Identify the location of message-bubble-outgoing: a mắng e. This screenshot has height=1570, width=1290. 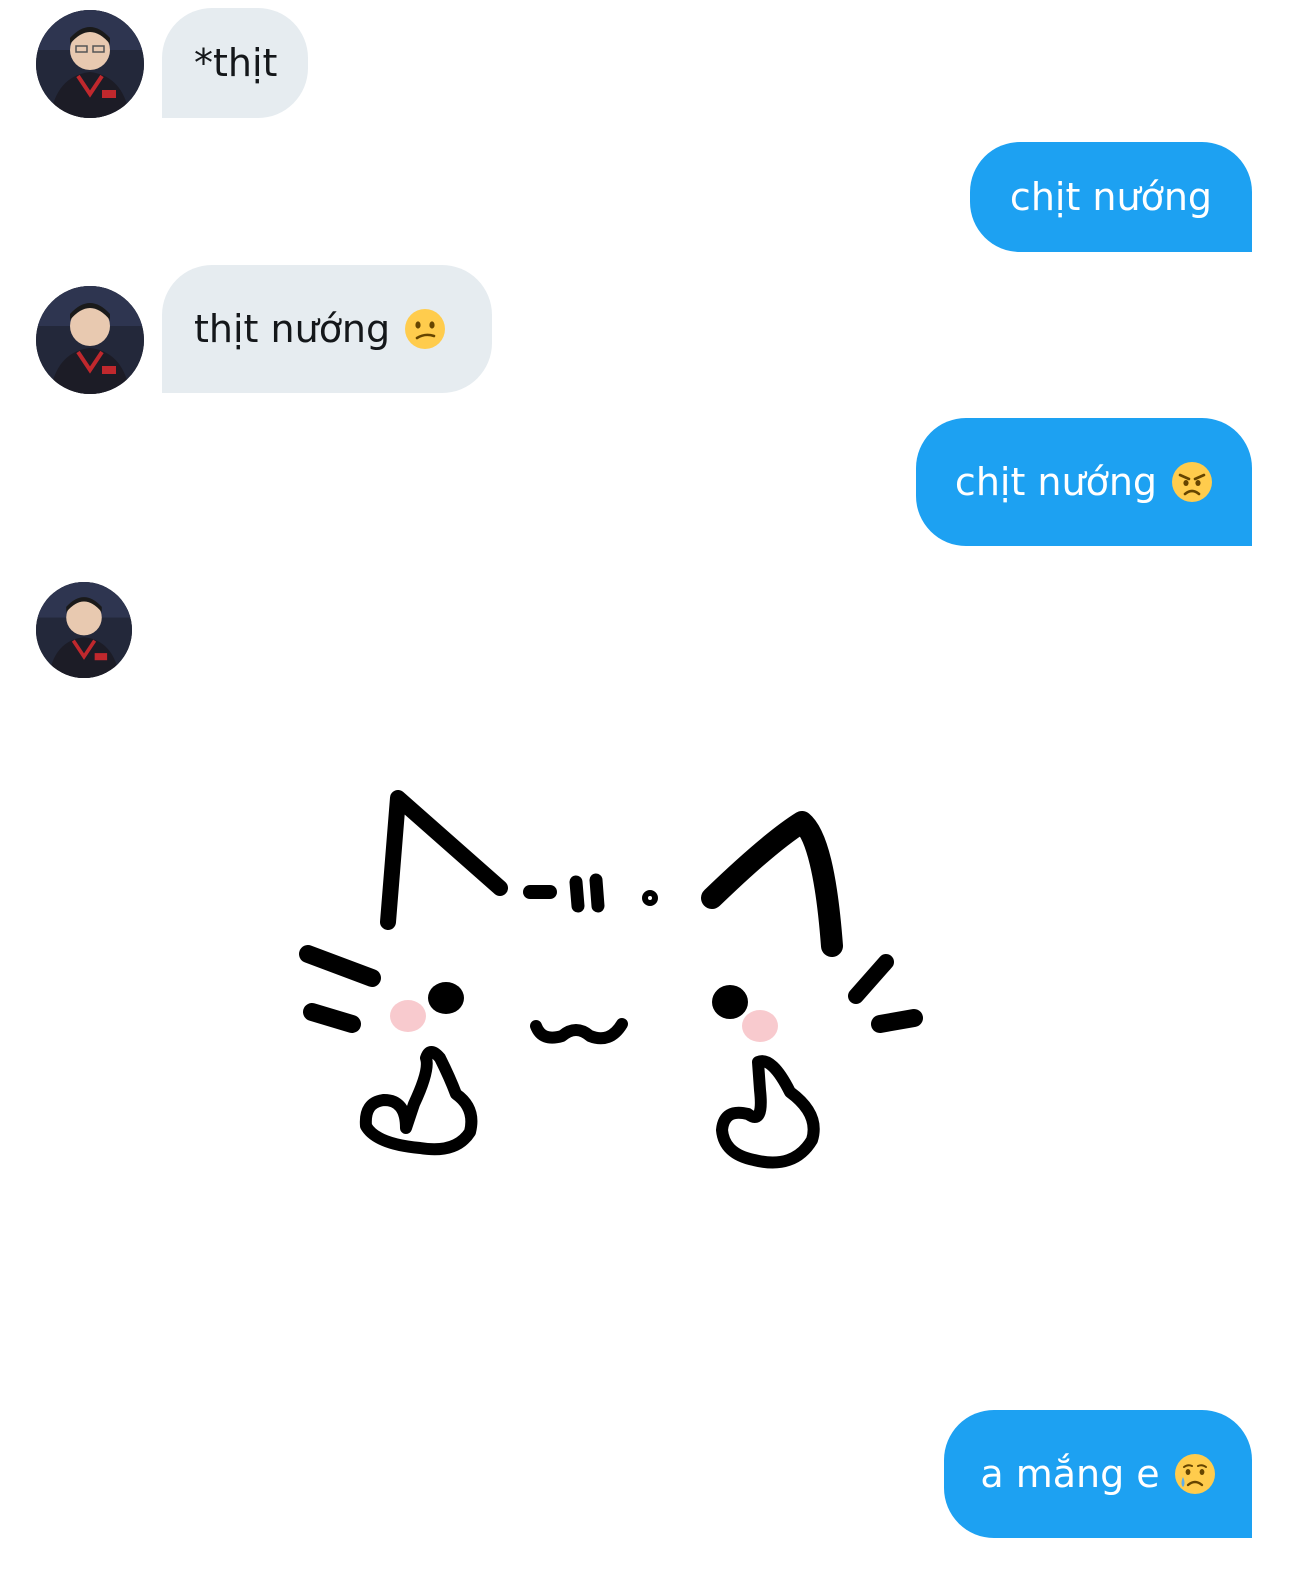
(1098, 1474).